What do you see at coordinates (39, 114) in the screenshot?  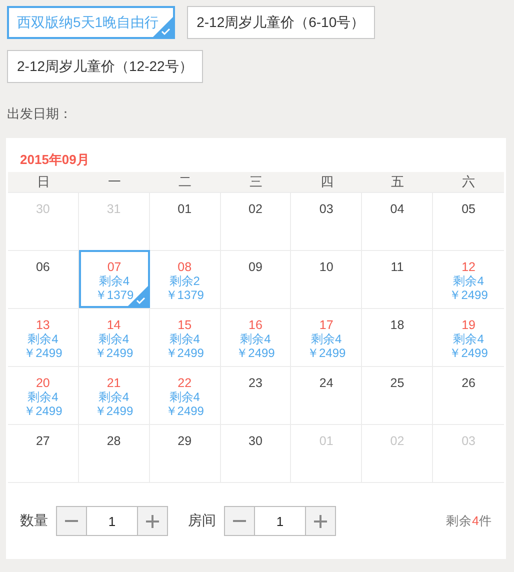 I see `departure-date-label: 出发日期：` at bounding box center [39, 114].